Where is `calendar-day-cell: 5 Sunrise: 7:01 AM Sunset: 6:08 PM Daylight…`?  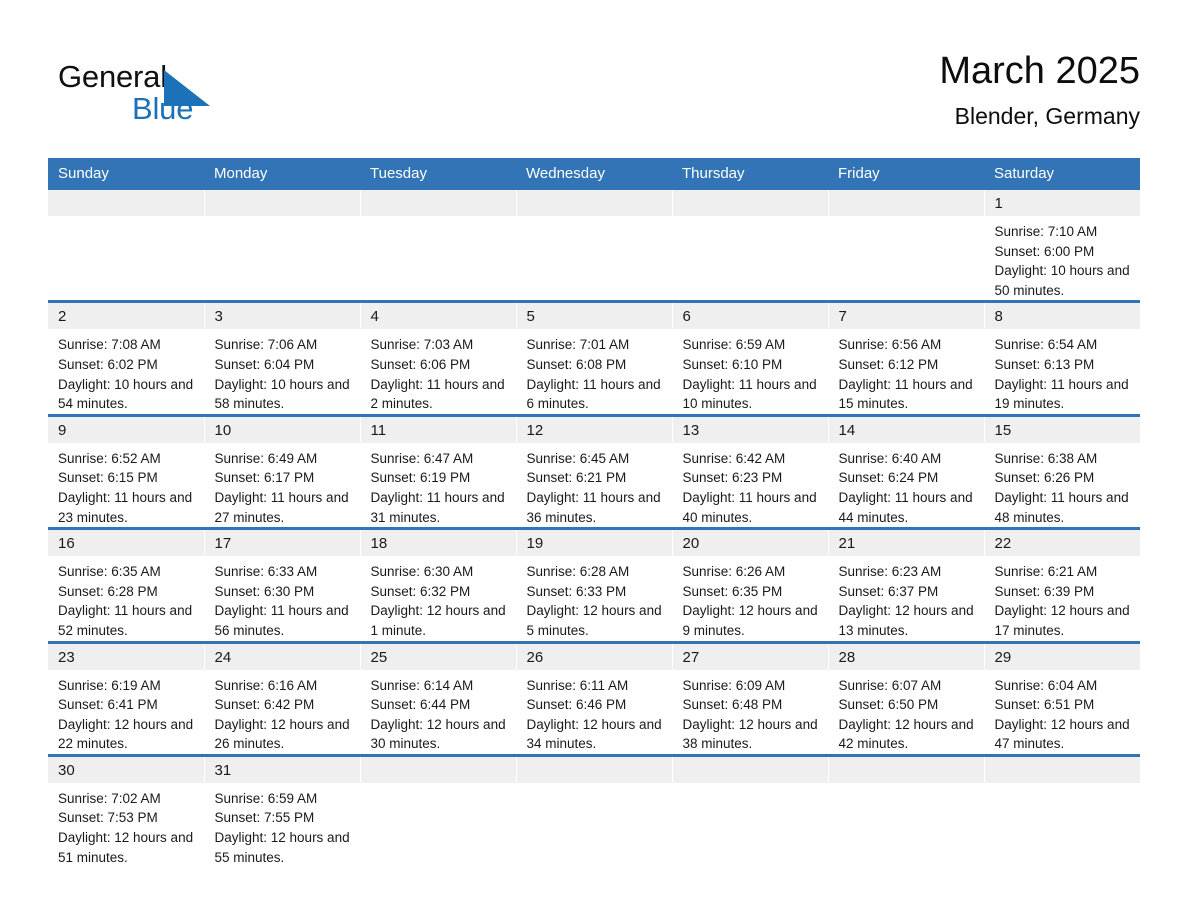 calendar-day-cell: 5 Sunrise: 7:01 AM Sunset: 6:08 PM Daylight… is located at coordinates (593, 358).